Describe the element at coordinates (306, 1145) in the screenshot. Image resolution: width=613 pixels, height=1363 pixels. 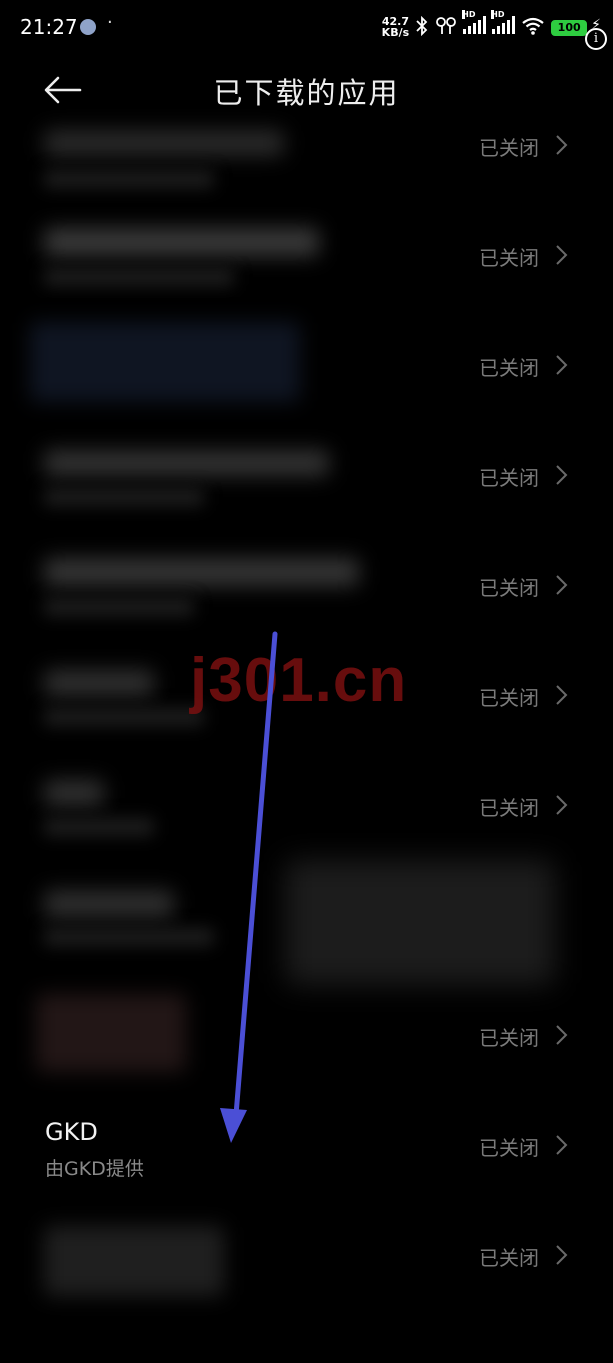
I see `app-row-gkd: GKD 由GKD提供 已关闭` at that location.